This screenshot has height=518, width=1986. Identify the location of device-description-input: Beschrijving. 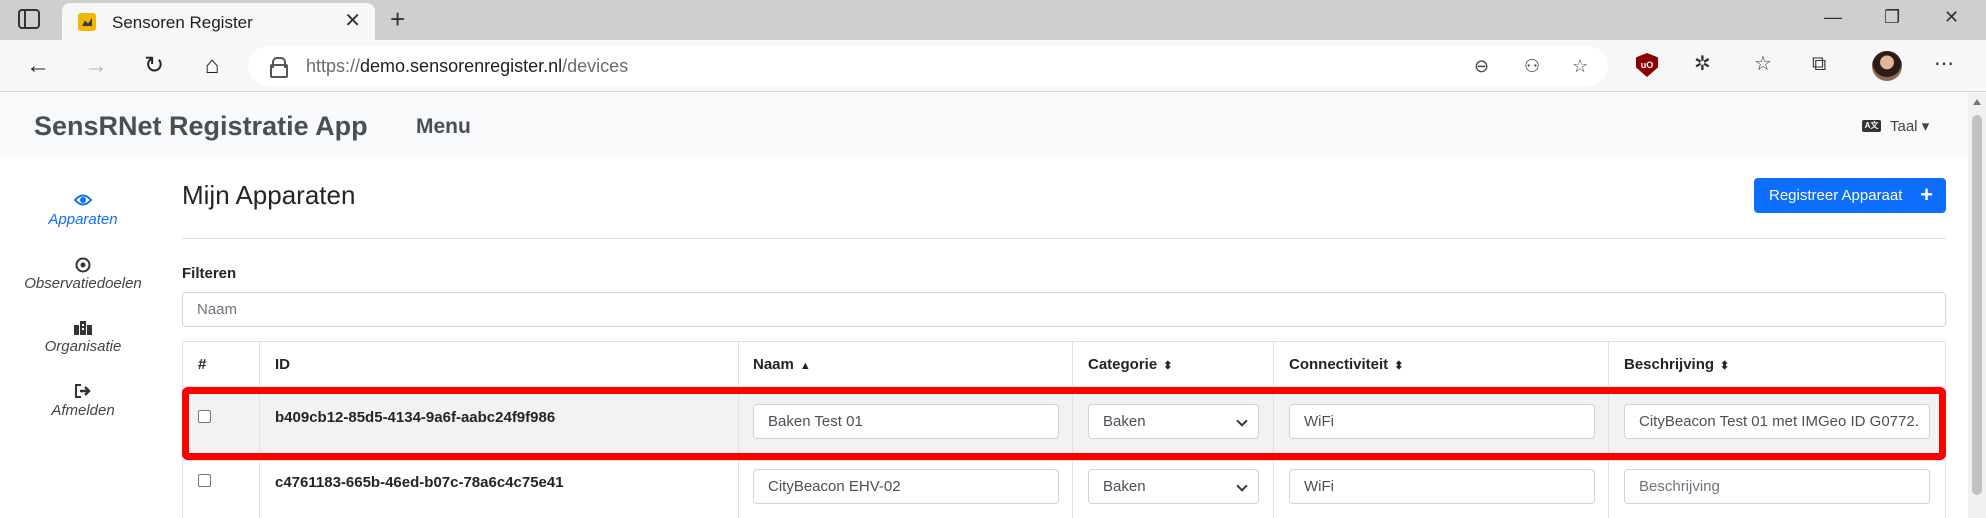
(1777, 486).